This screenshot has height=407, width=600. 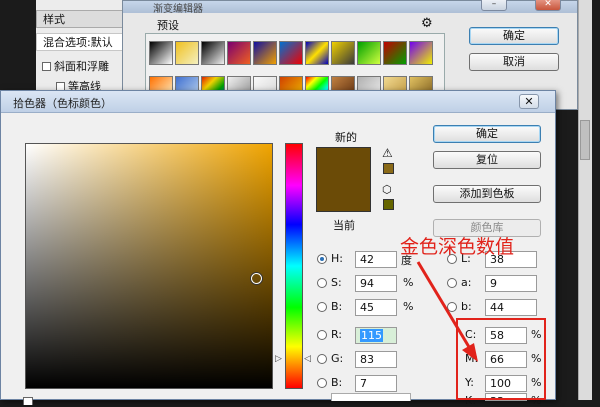 I want to click on annotation-highlight-box, so click(x=501, y=359).